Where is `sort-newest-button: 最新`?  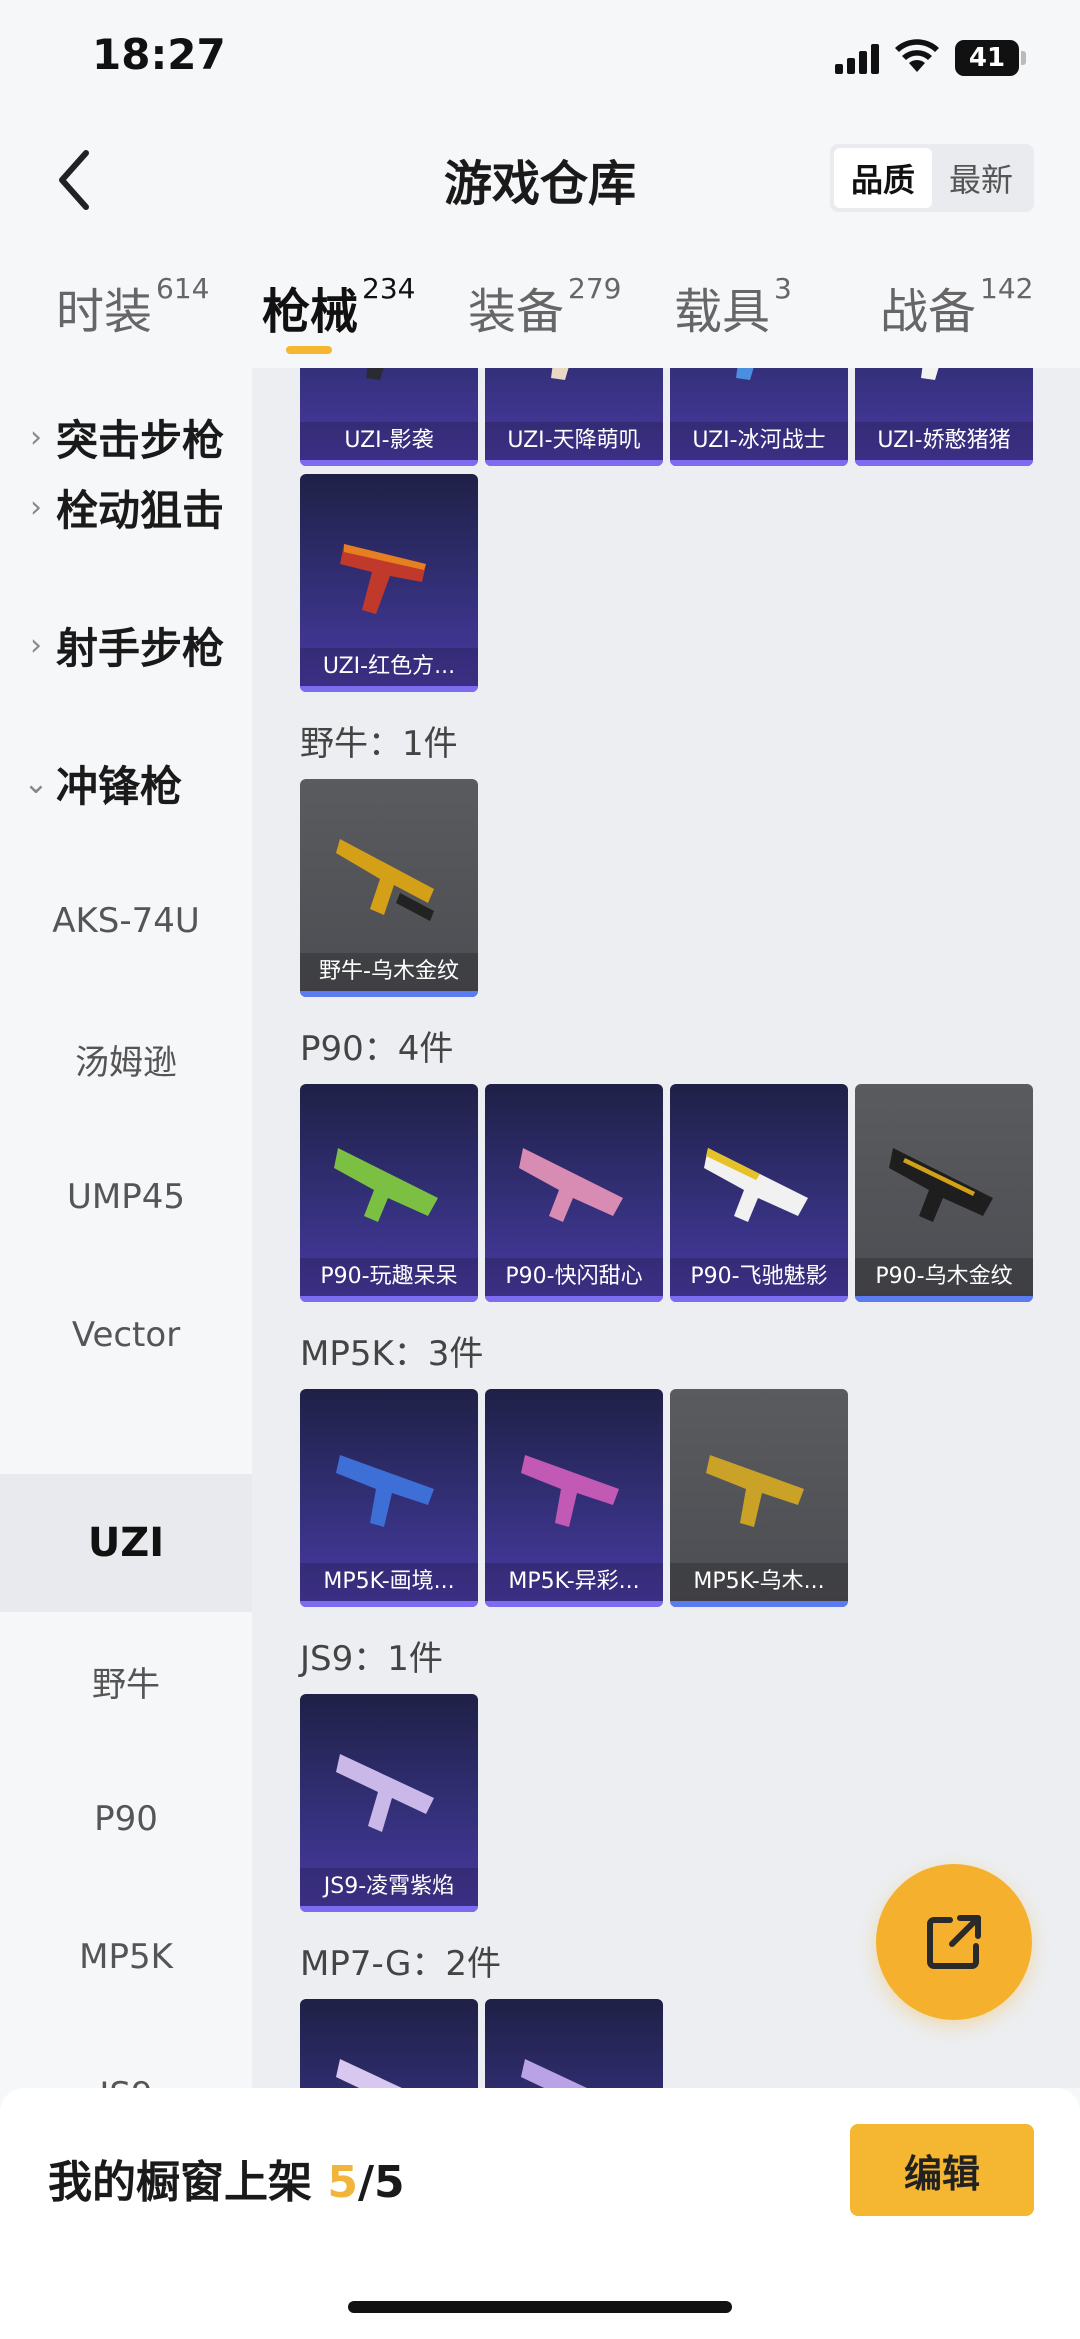
sort-newest-button: 最新 is located at coordinates (981, 178).